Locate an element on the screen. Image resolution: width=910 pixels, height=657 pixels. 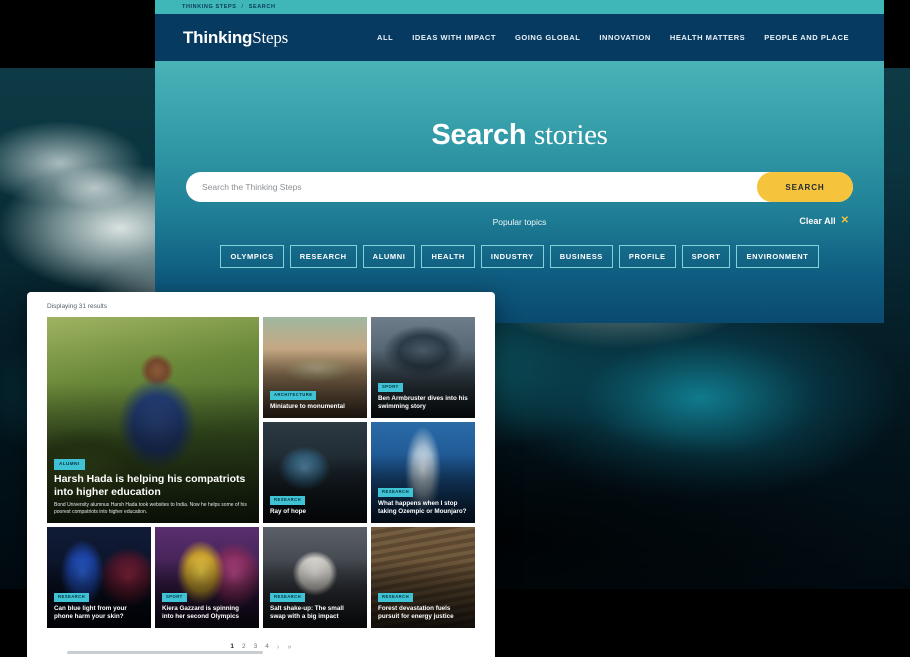
nav-item-health-matters: HEALTH MATTERS is located at coordinates (707, 37).